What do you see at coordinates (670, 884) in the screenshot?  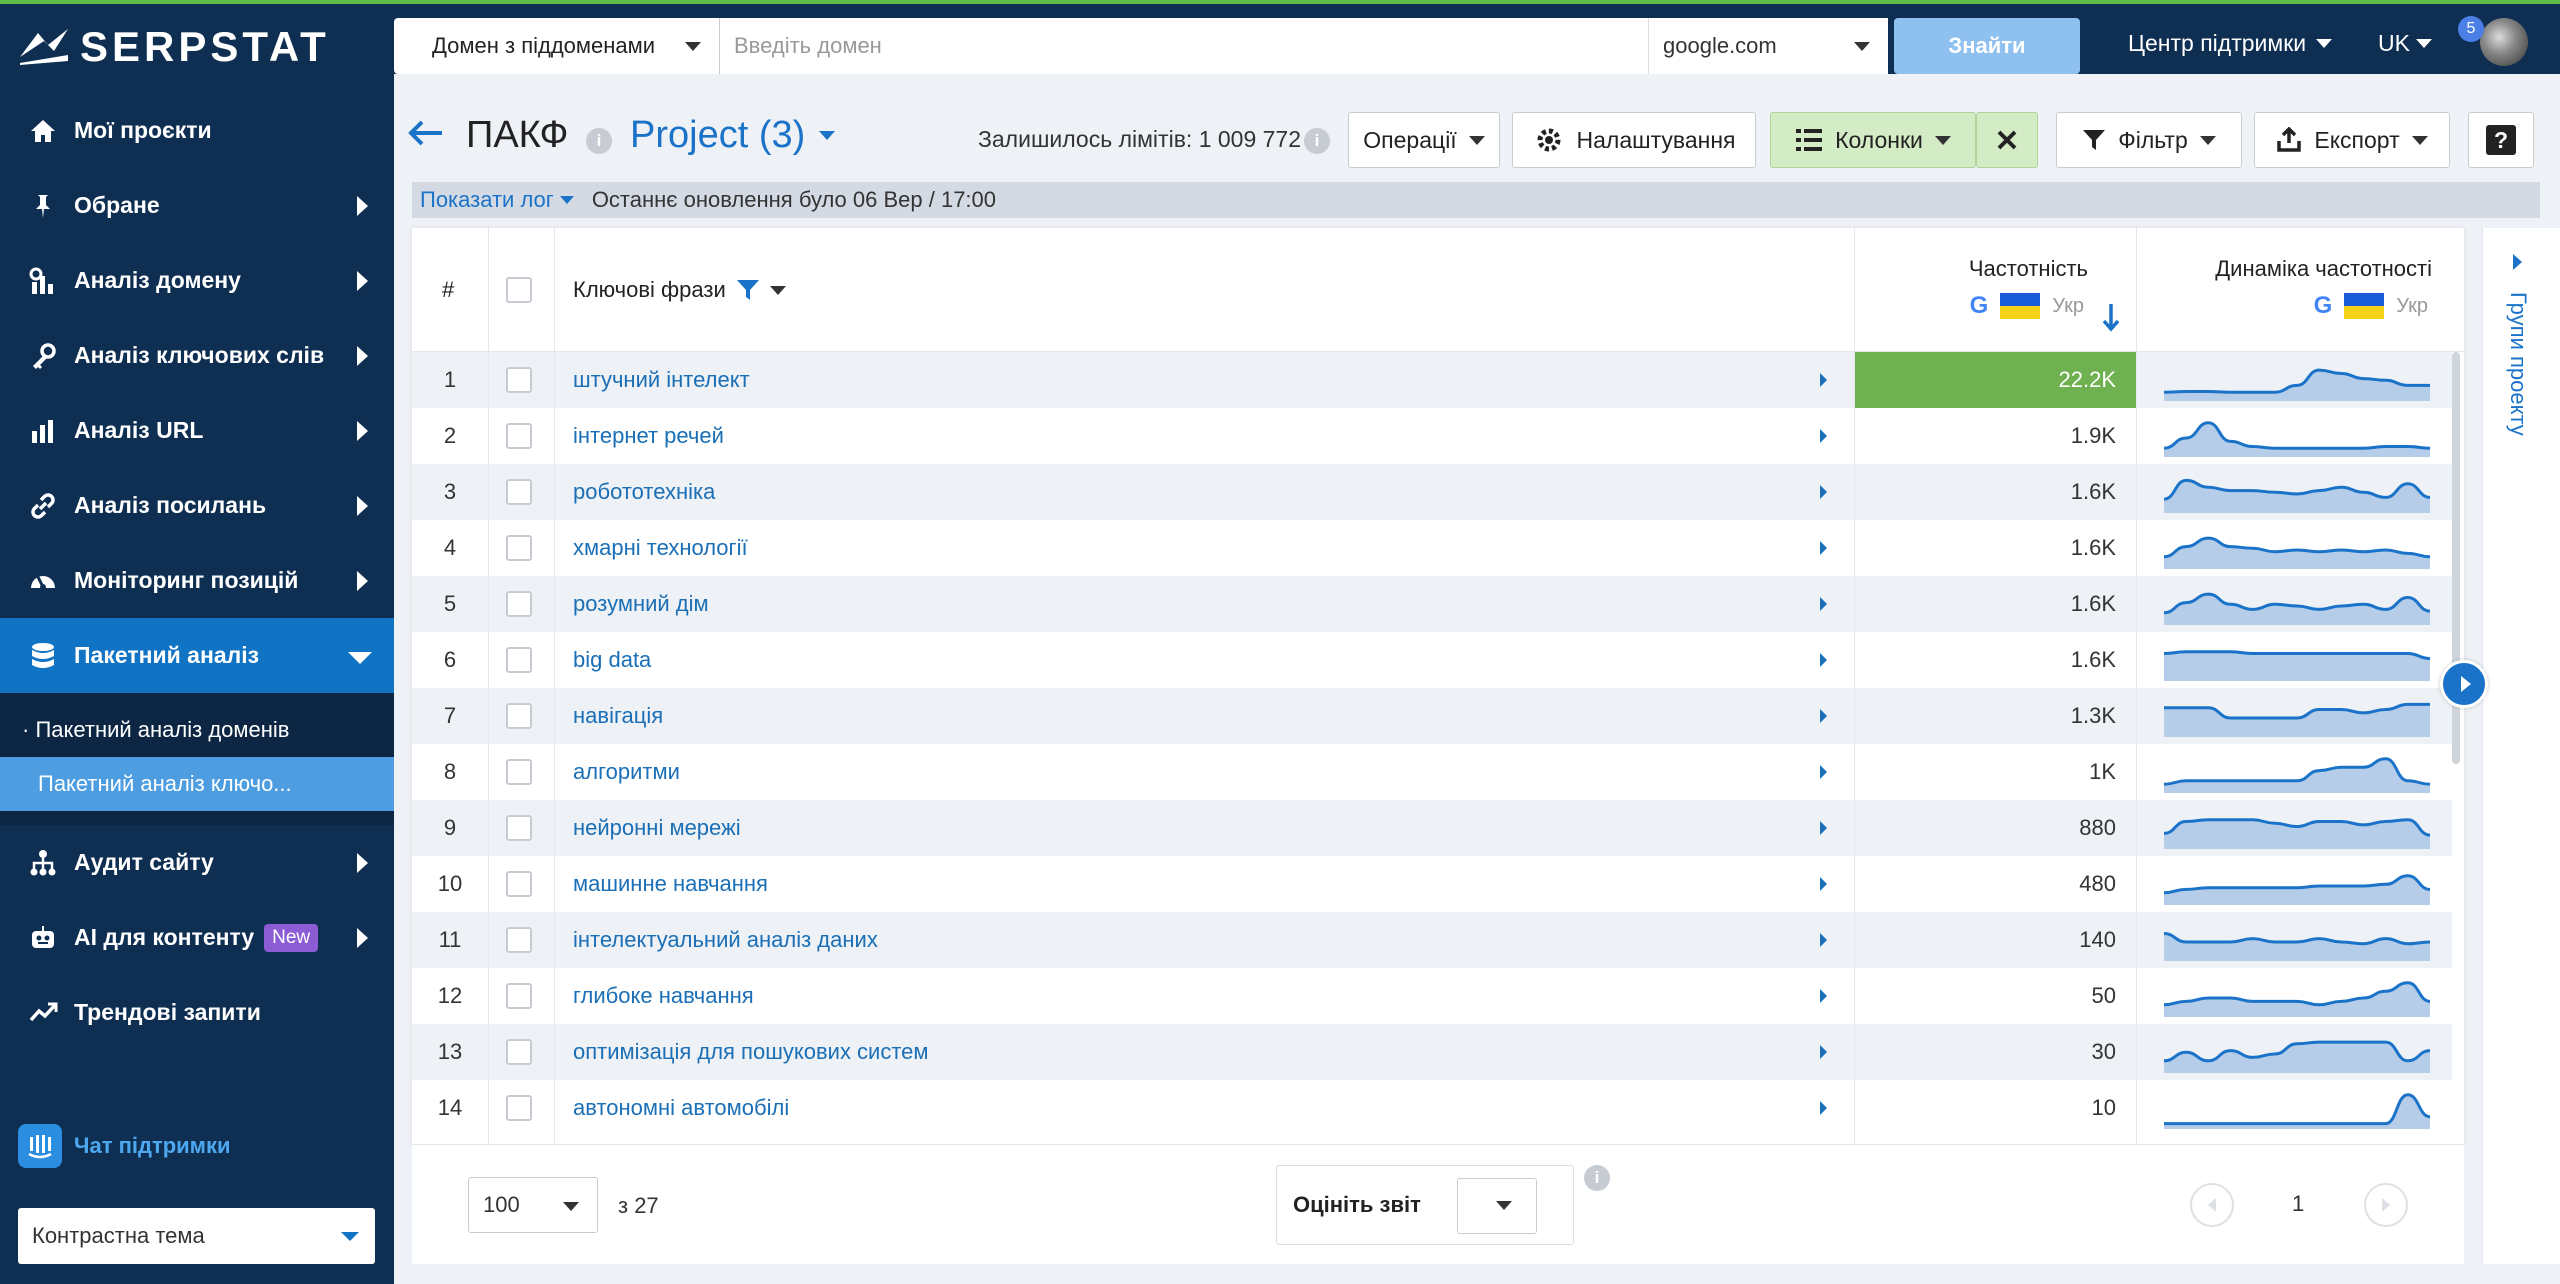 I see `keyword-link: машинне навчання` at bounding box center [670, 884].